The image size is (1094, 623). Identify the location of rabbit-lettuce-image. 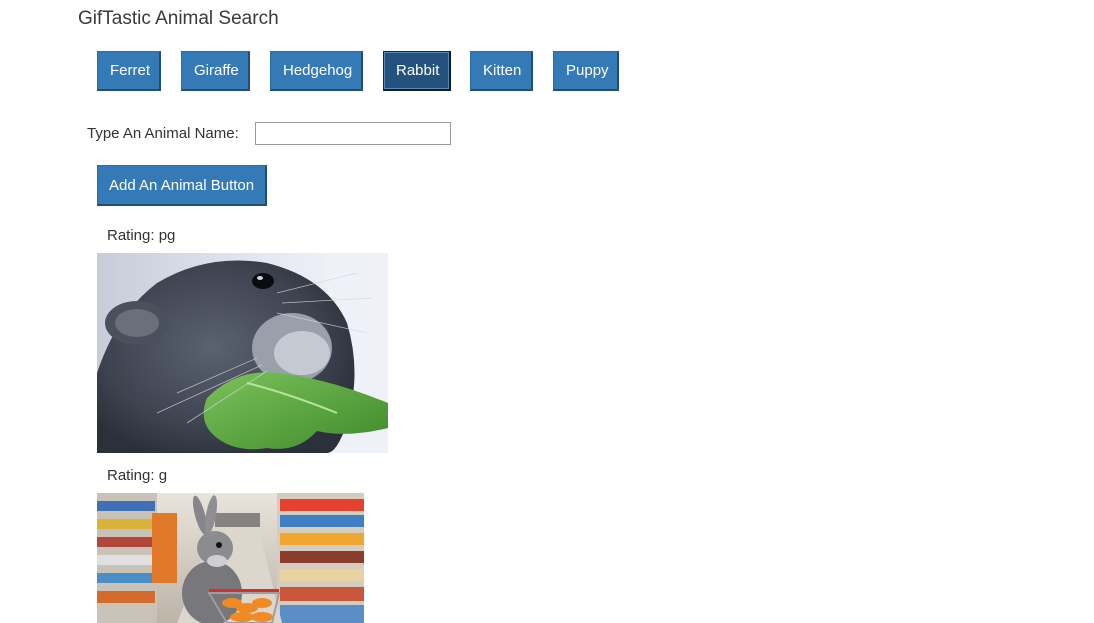
(242, 353).